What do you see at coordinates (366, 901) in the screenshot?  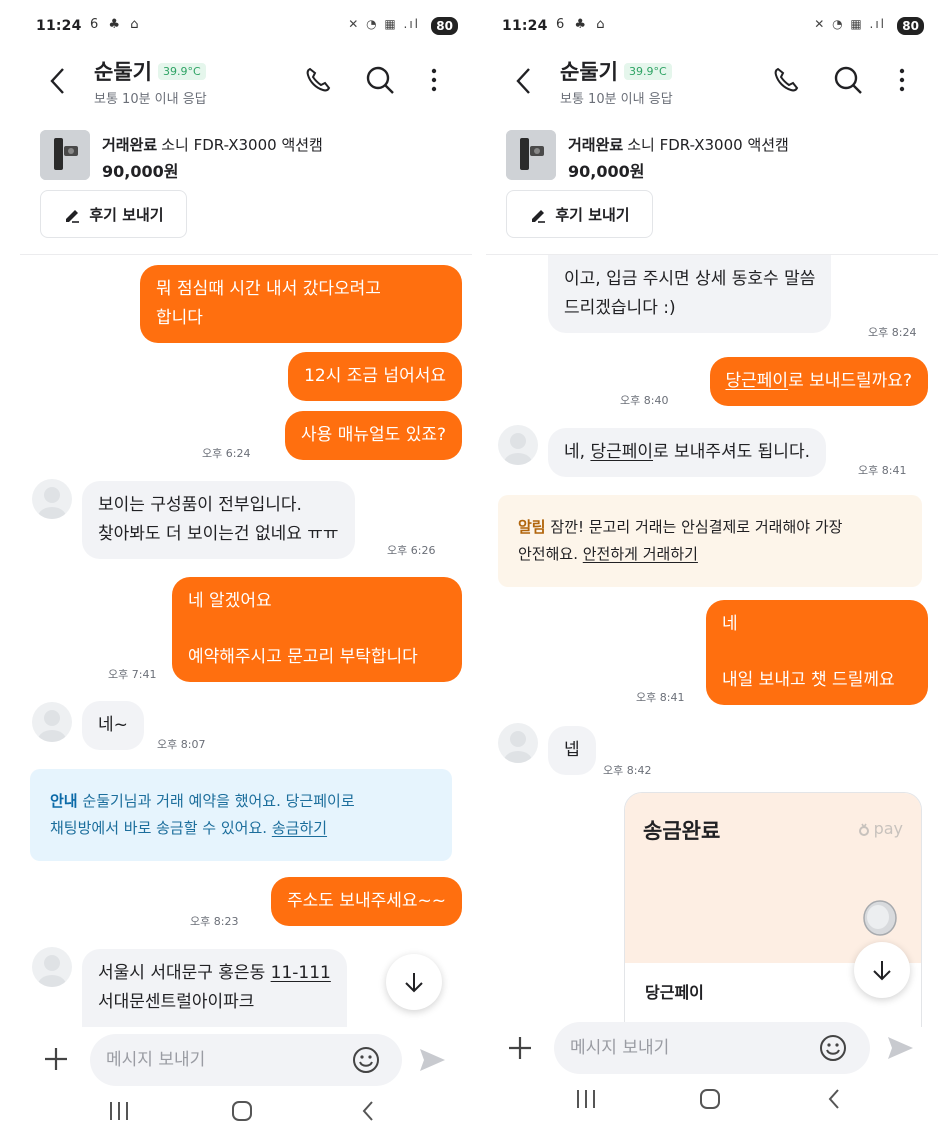 I see `message-text: 주소도 보내주세요~~` at bounding box center [366, 901].